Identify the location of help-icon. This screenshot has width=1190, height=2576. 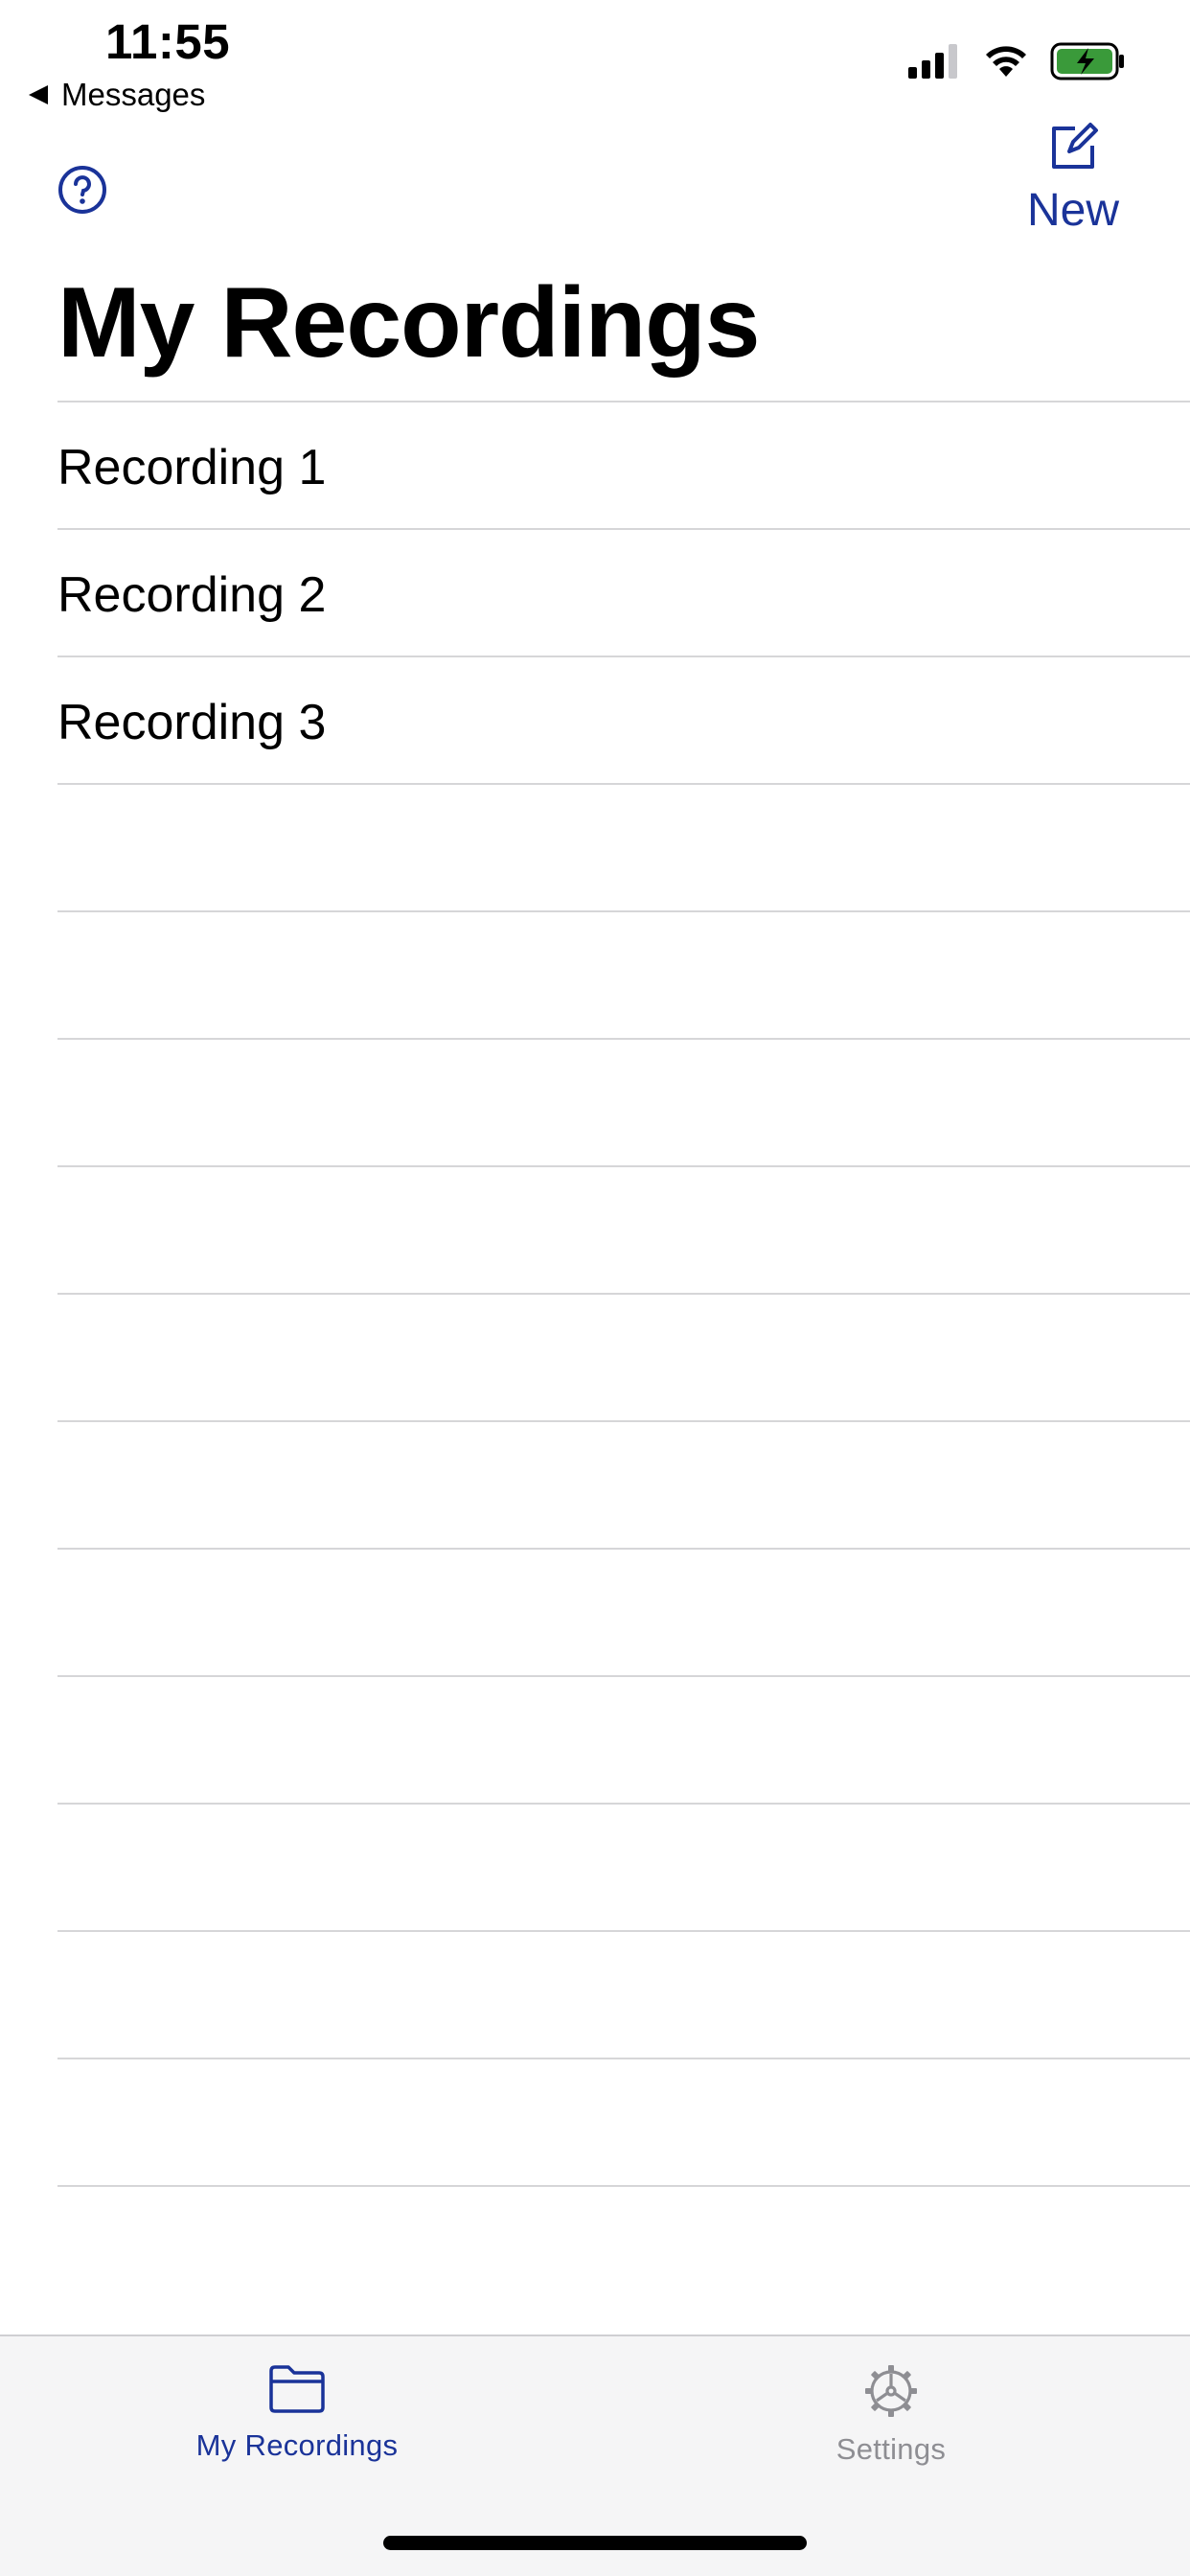
(82, 190).